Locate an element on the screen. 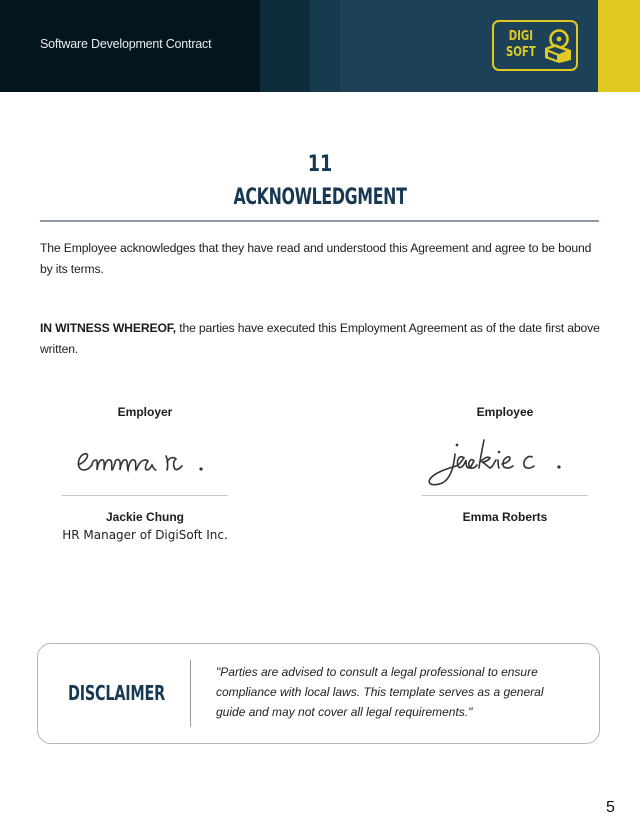 The width and height of the screenshot is (640, 828). header-banner: Software Development Contract DIGI SOFT is located at coordinates (320, 46).